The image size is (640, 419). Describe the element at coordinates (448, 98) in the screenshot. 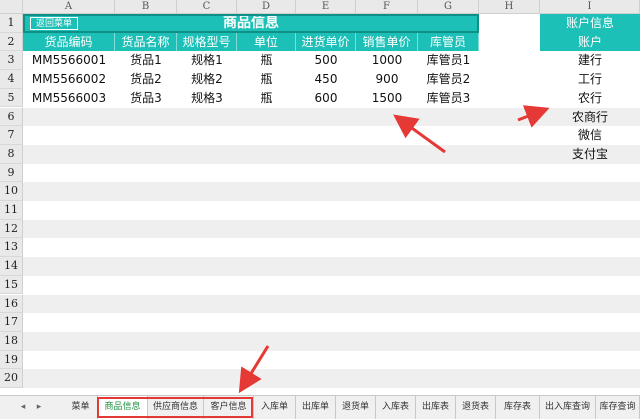

I see `table-cell: 库管员3` at that location.